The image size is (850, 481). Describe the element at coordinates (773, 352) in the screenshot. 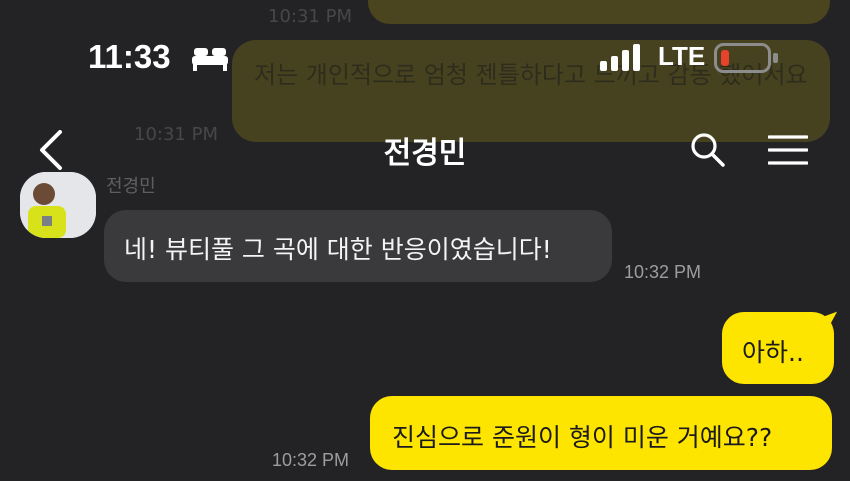

I see `outgoing-message-text: 아하..` at that location.